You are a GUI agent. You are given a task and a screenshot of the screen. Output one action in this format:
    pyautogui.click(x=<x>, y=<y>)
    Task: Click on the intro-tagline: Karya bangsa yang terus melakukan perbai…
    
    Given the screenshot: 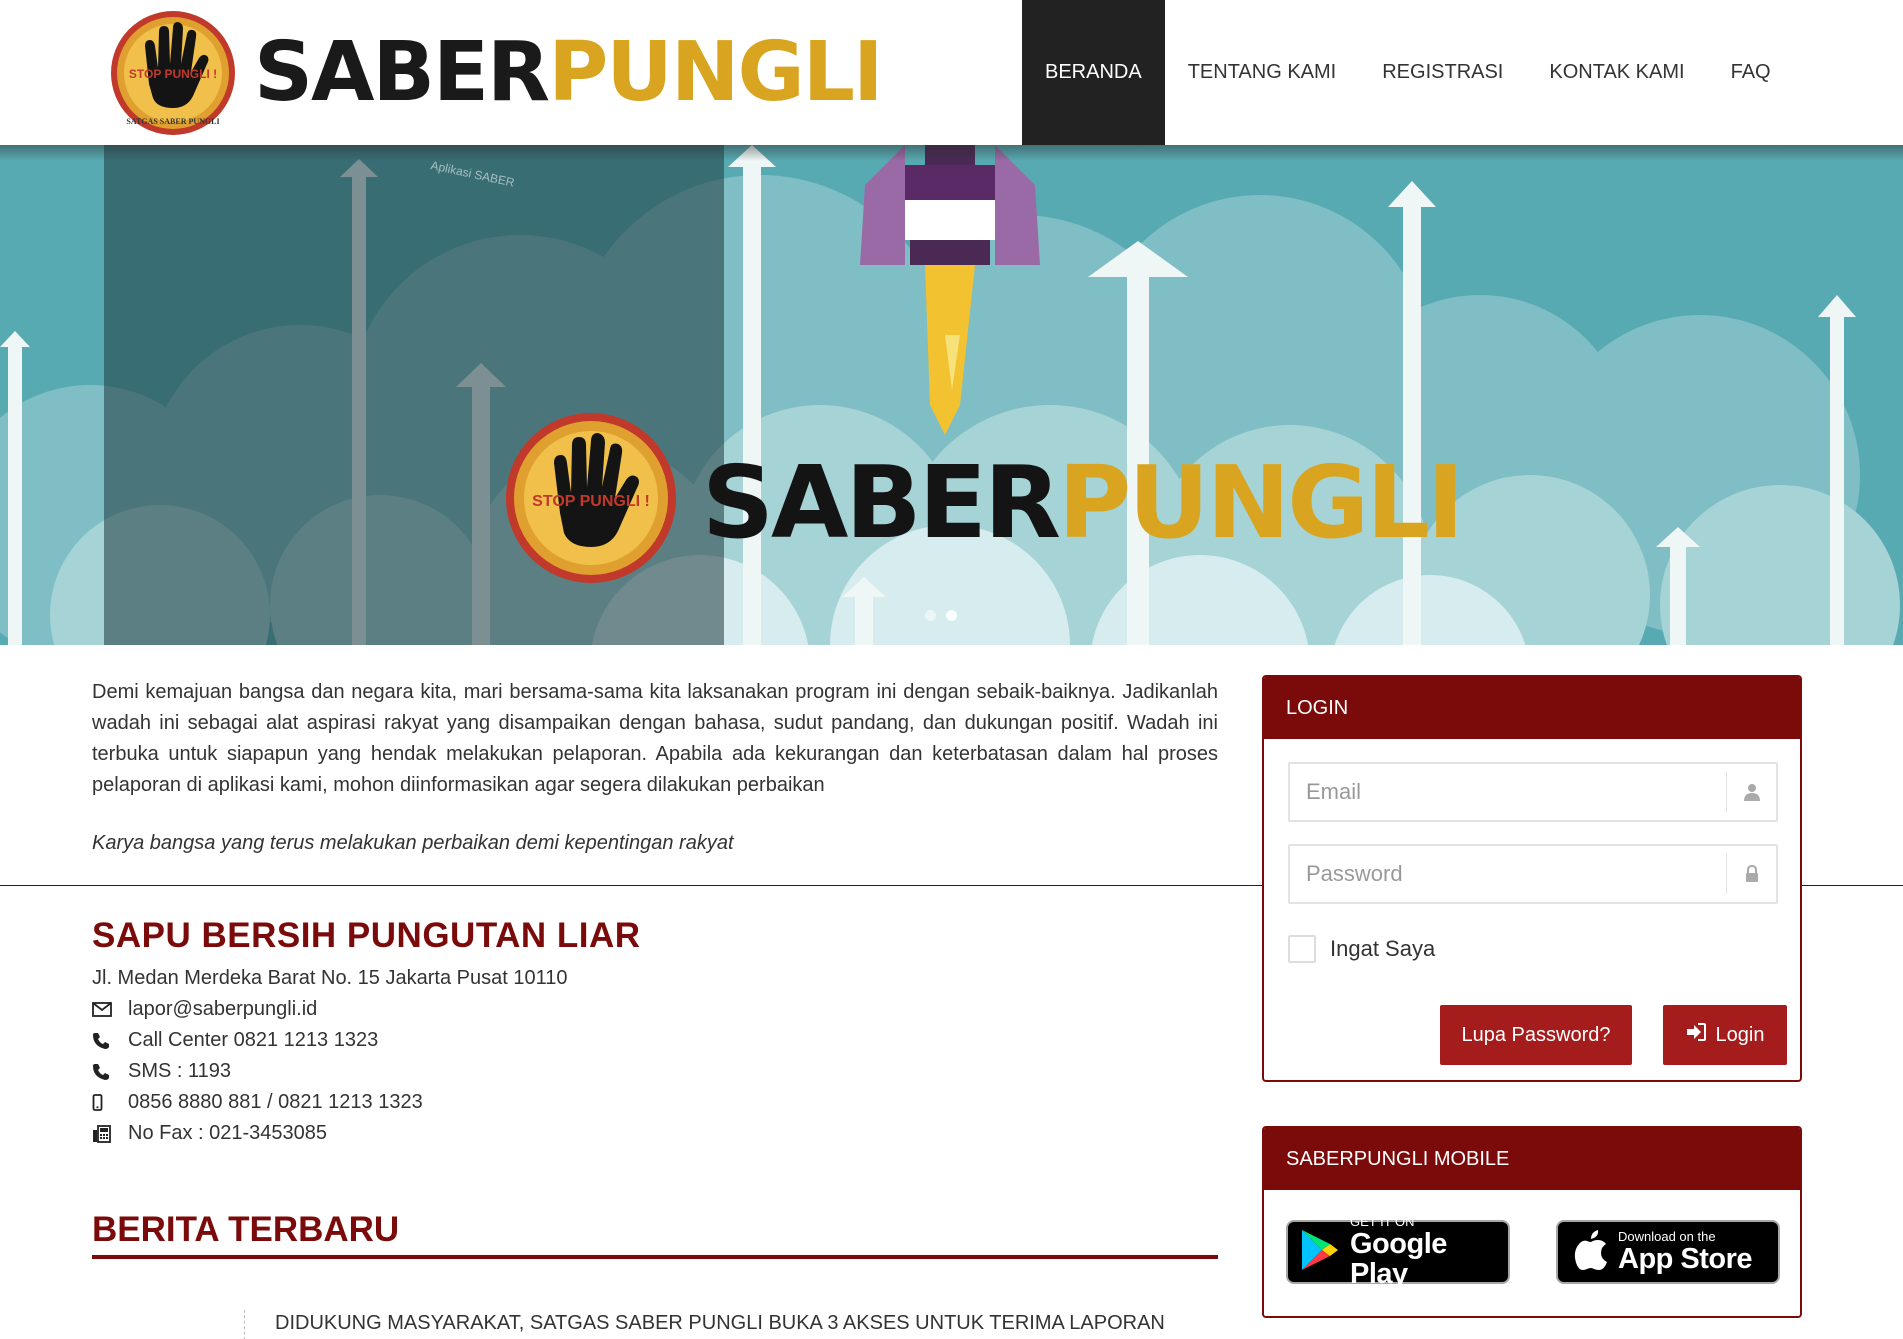 What is the action you would take?
    pyautogui.click(x=413, y=843)
    